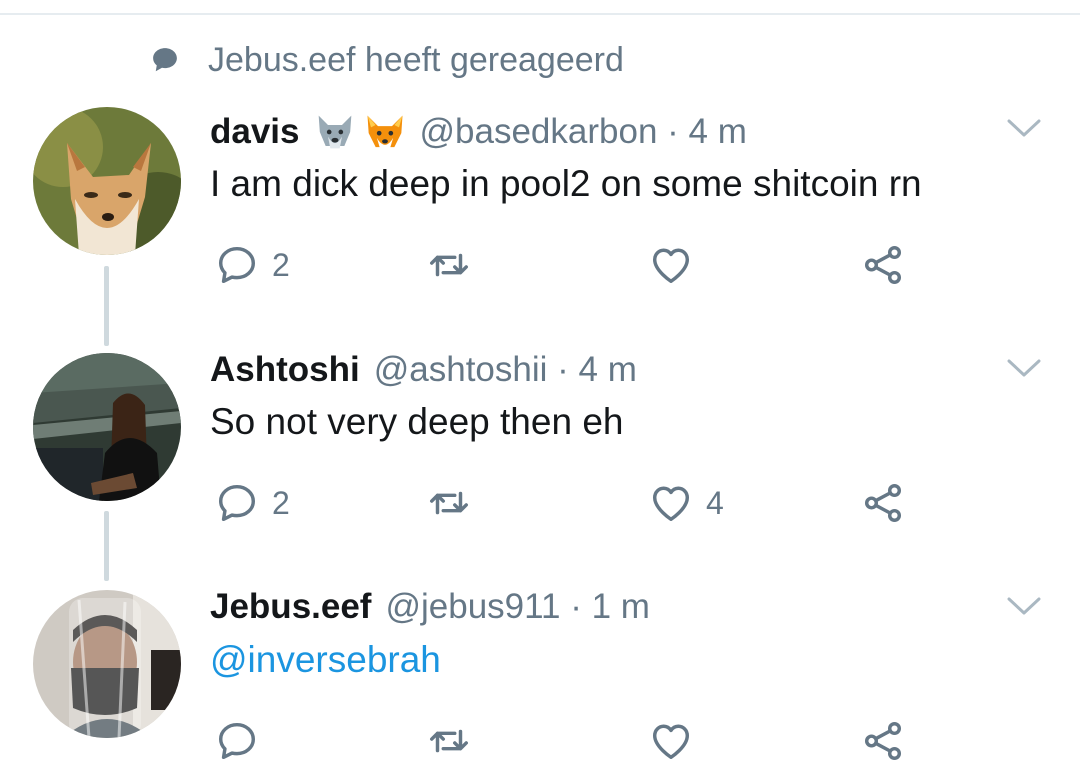 Image resolution: width=1080 pixels, height=778 pixels. What do you see at coordinates (384, 132) in the screenshot?
I see `fox-emoji-icon` at bounding box center [384, 132].